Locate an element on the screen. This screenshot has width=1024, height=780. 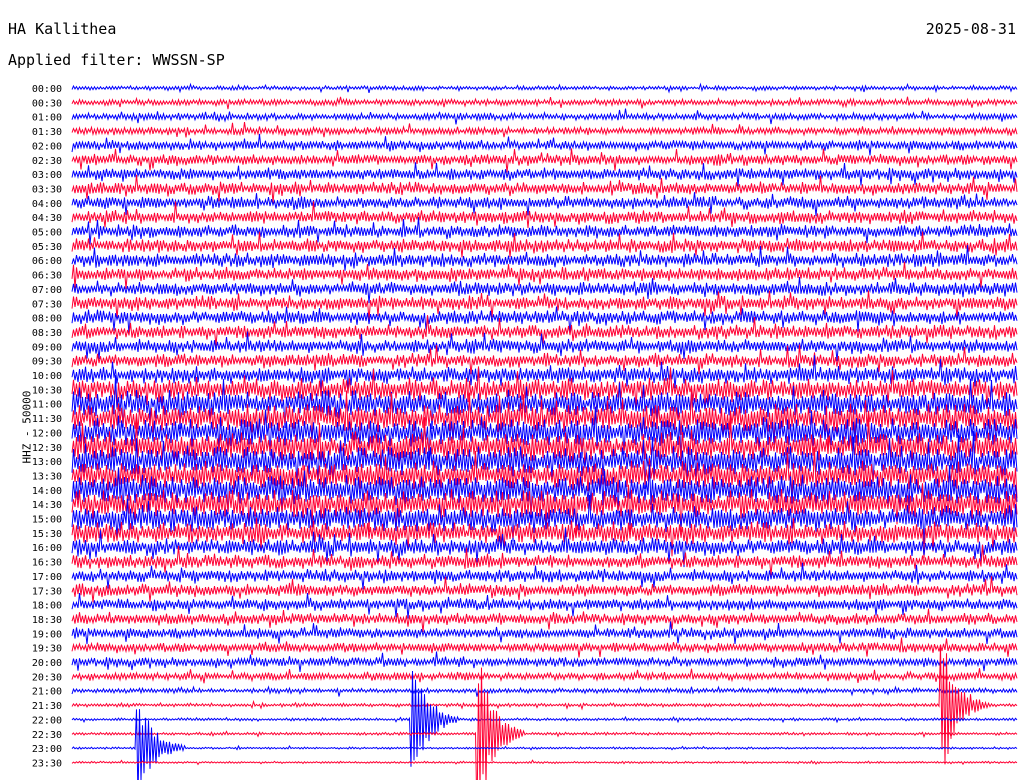
row-time-label: 04:30 is located at coordinates (47, 218).